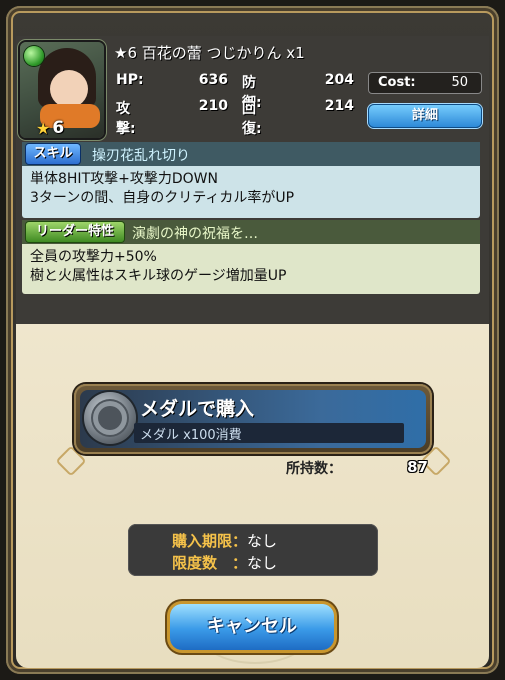  What do you see at coordinates (93, 257) in the screenshot?
I see `leader-desc-line1: 全員の攻撃力+50%` at bounding box center [93, 257].